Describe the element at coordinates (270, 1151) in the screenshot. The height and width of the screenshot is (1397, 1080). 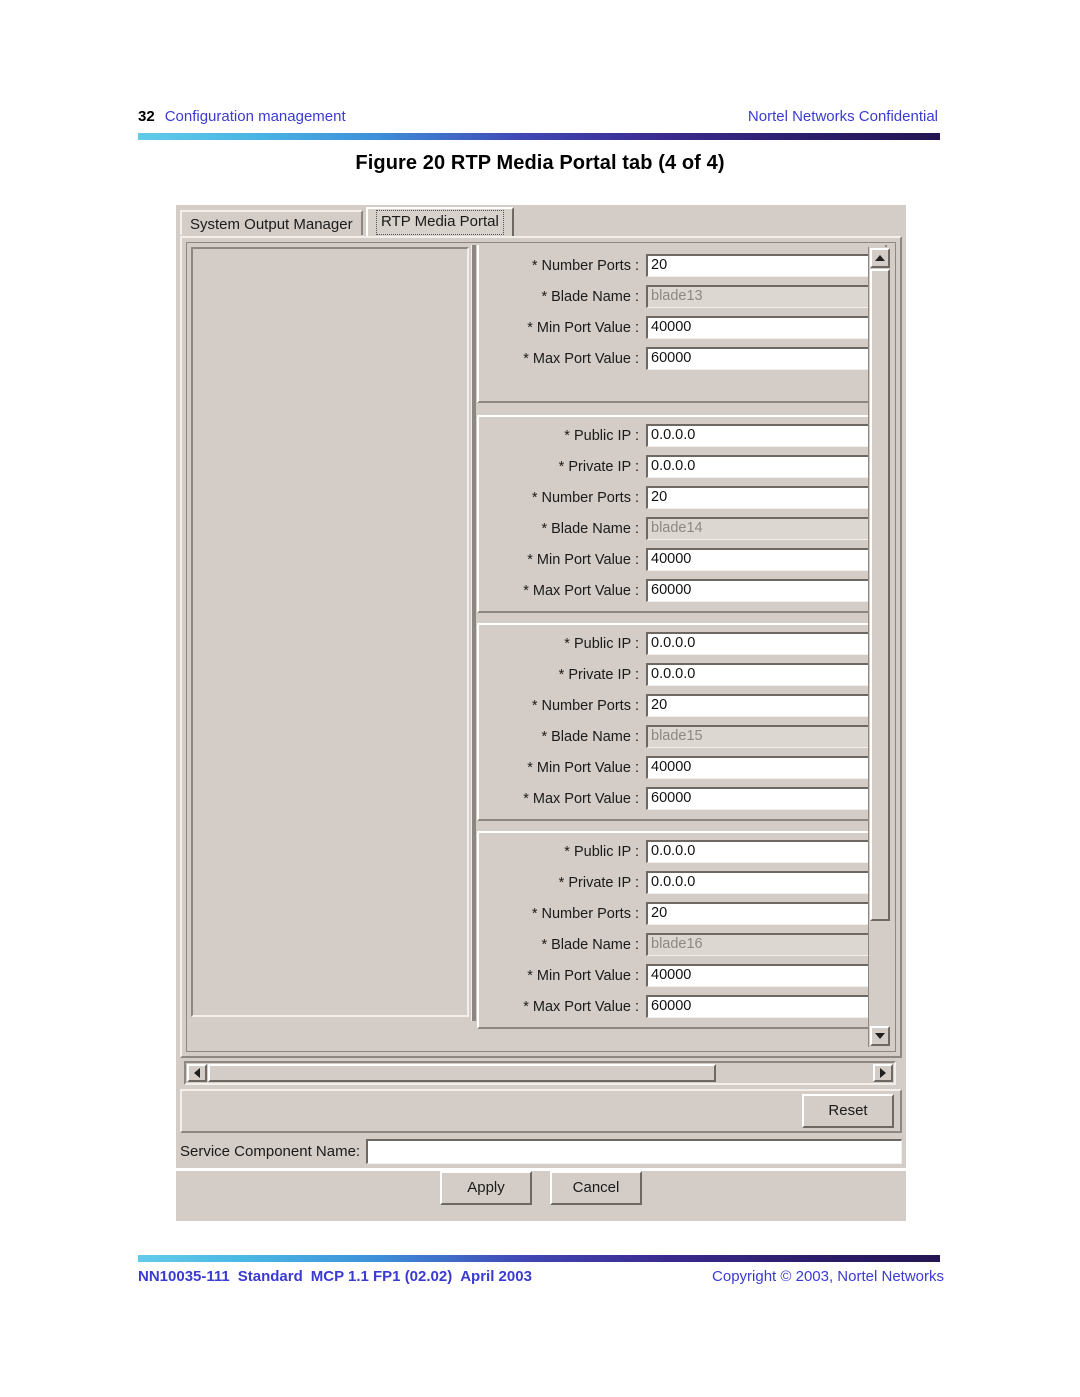
I see `service-component-name-label: Service Component Name:` at that location.